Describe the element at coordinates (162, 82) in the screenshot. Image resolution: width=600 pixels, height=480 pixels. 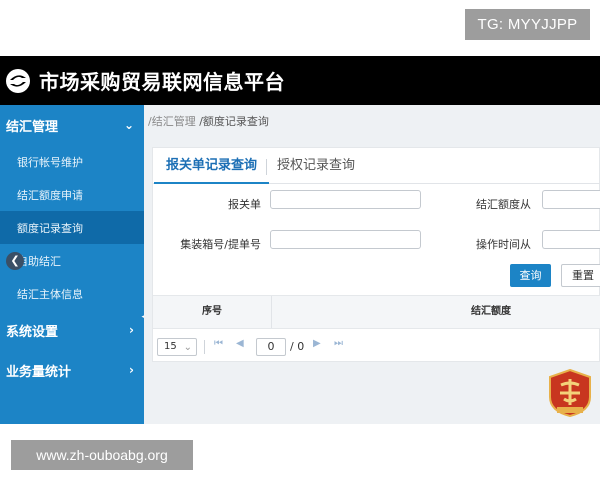
I see `app-title: 市场采购贸易联网信息平台` at that location.